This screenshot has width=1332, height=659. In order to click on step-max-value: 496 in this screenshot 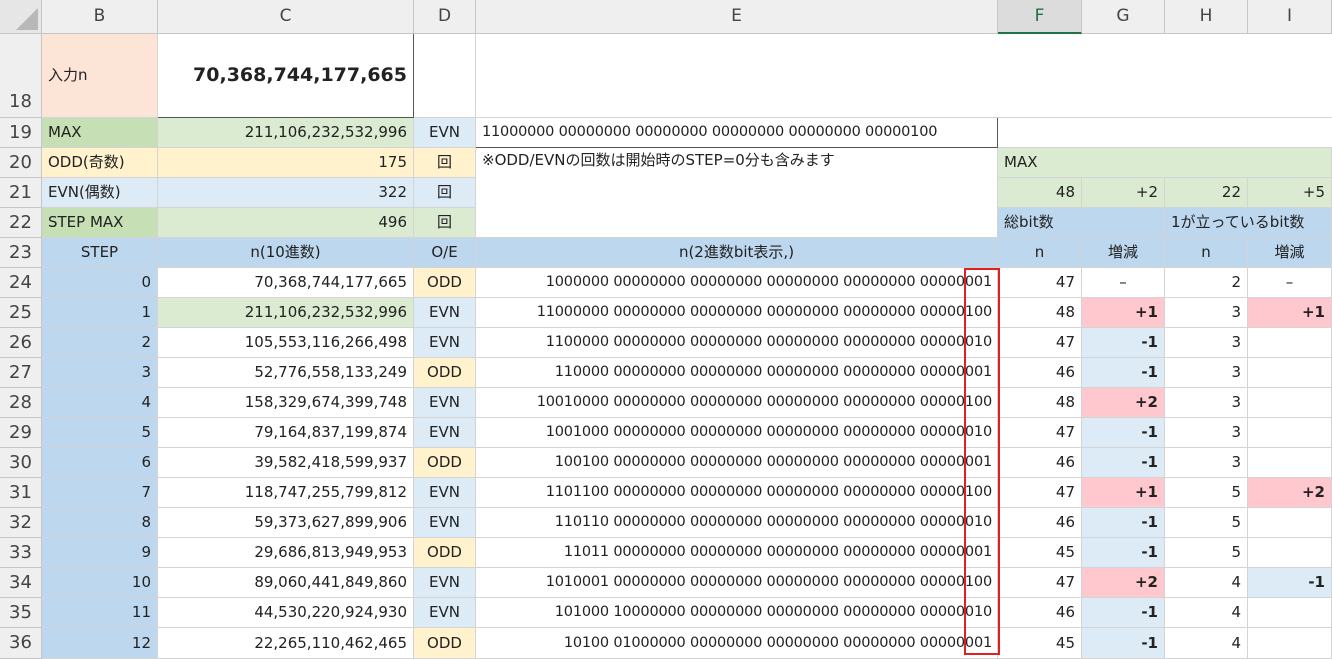, I will do `click(286, 223)`.